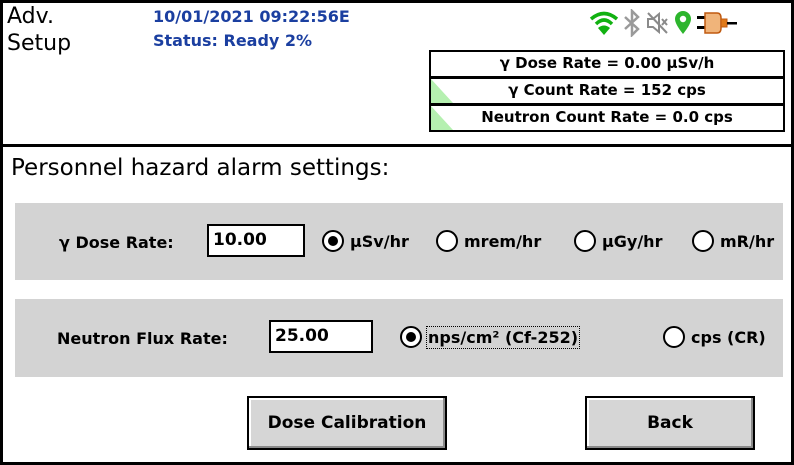  I want to click on unit-cps-cr-radio: cps (CR), so click(714, 337).